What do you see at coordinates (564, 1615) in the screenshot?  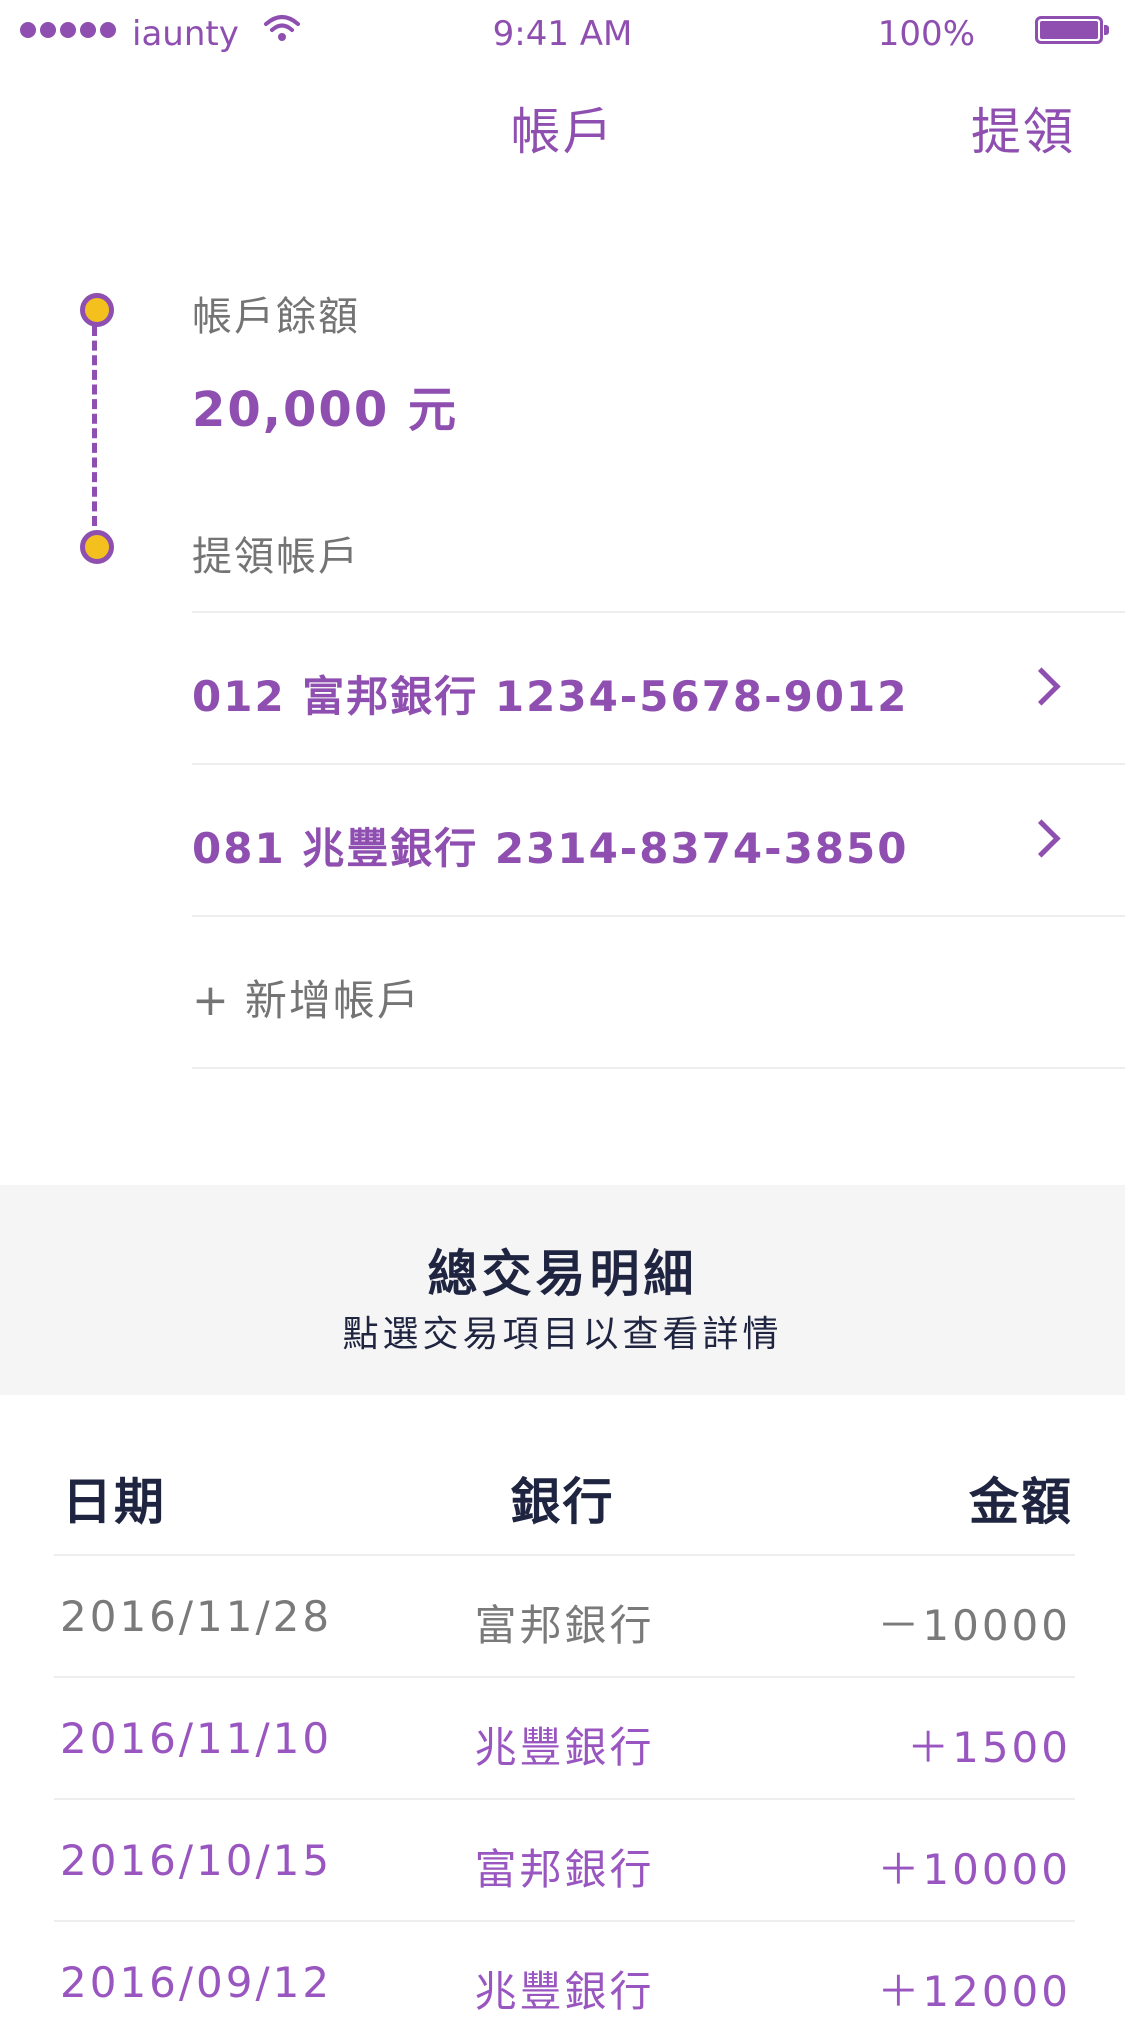 I see `table-row: 2016/11/28 富邦銀行 －10000` at bounding box center [564, 1615].